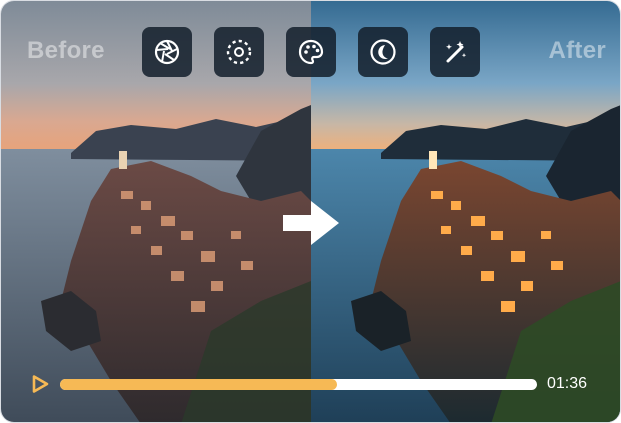 The image size is (621, 423). What do you see at coordinates (66, 50) in the screenshot?
I see `before-label: Before` at bounding box center [66, 50].